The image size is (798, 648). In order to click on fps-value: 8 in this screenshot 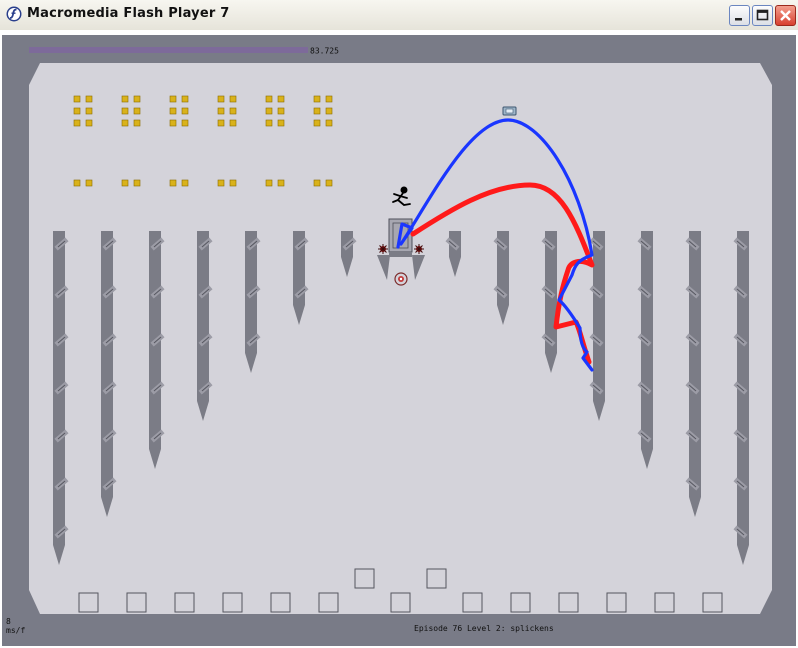, I will do `click(8, 621)`.